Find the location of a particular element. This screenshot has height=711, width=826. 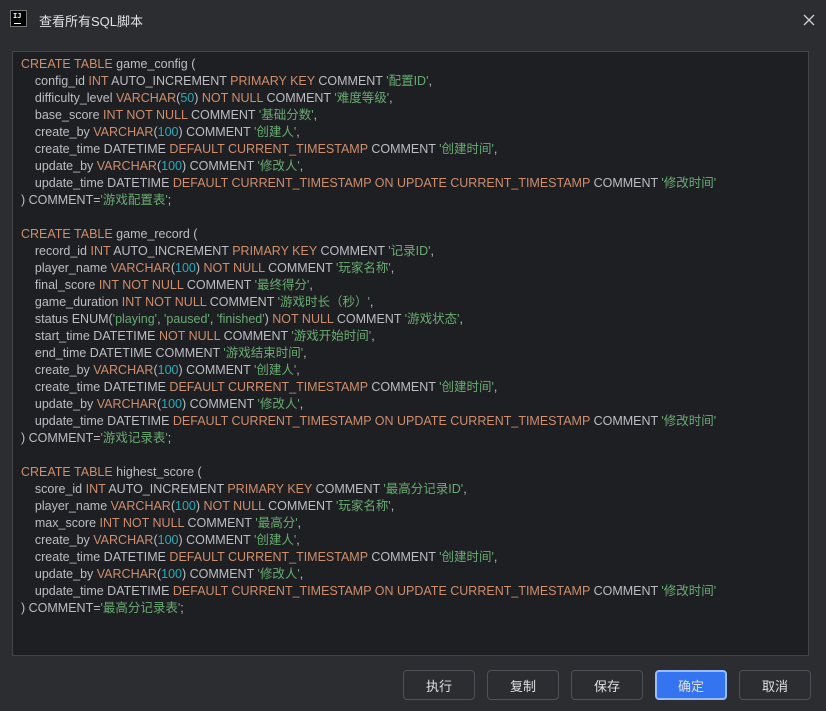

code-token: '创建时间' is located at coordinates (466, 557).